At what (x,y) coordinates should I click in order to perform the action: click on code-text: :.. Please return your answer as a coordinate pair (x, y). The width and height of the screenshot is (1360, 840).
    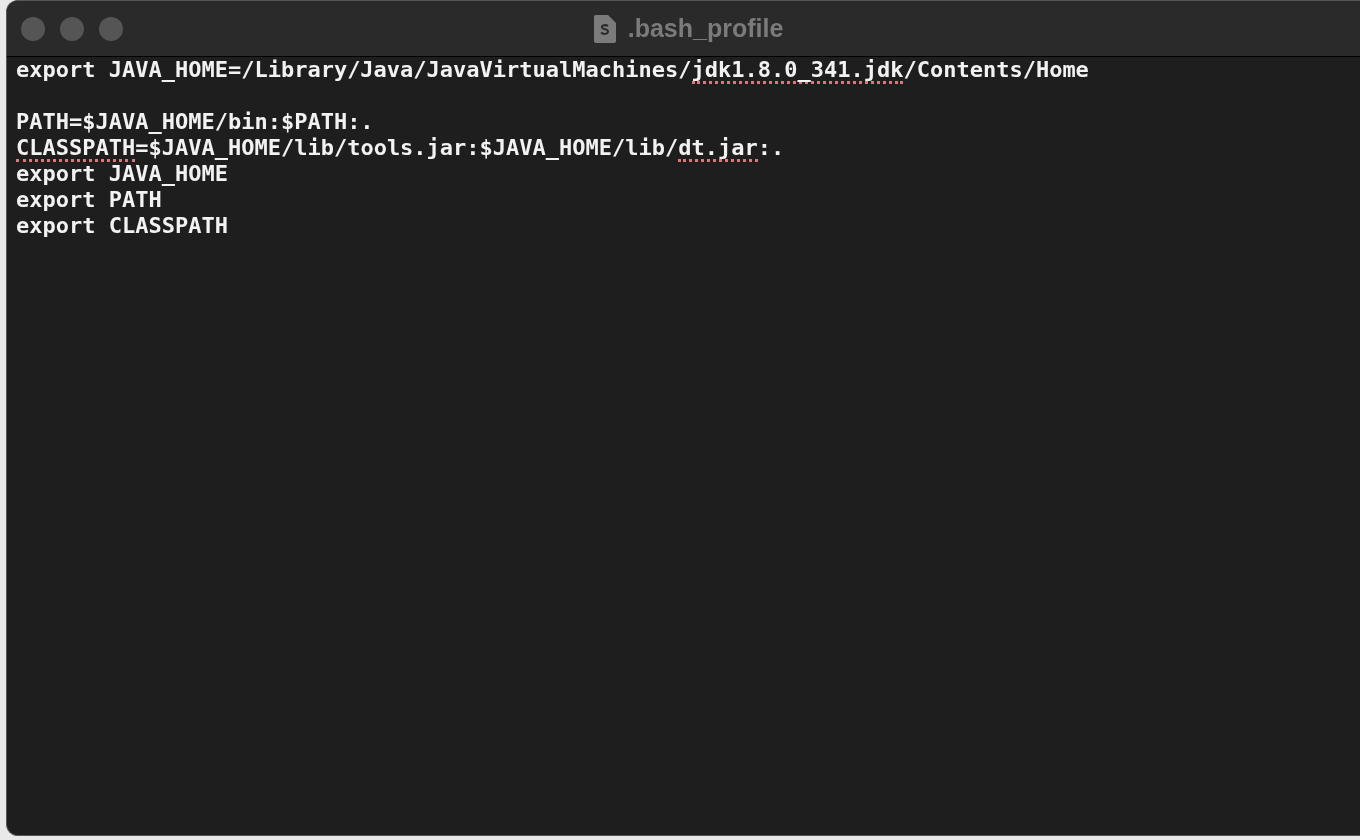
    Looking at the image, I should click on (771, 149).